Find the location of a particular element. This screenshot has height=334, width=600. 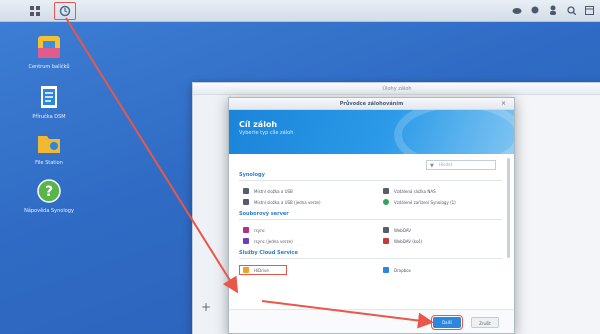

option-label: WebDAV (koš) is located at coordinates (408, 241).